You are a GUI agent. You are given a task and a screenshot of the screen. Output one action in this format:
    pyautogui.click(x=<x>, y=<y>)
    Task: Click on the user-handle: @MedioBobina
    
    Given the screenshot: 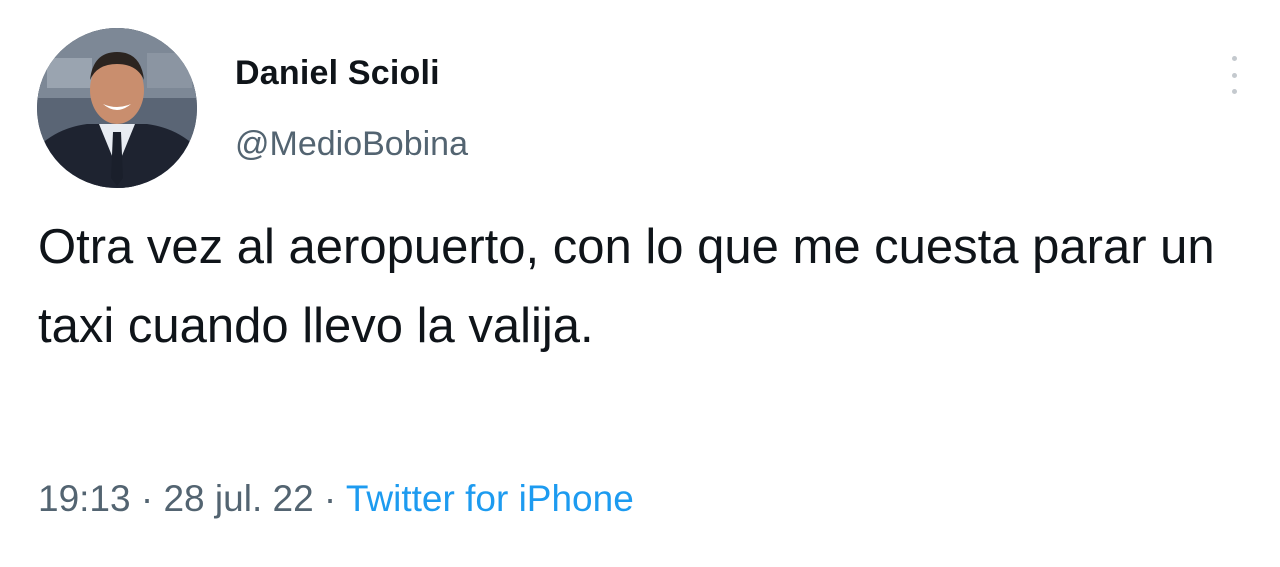 What is the action you would take?
    pyautogui.click(x=351, y=144)
    